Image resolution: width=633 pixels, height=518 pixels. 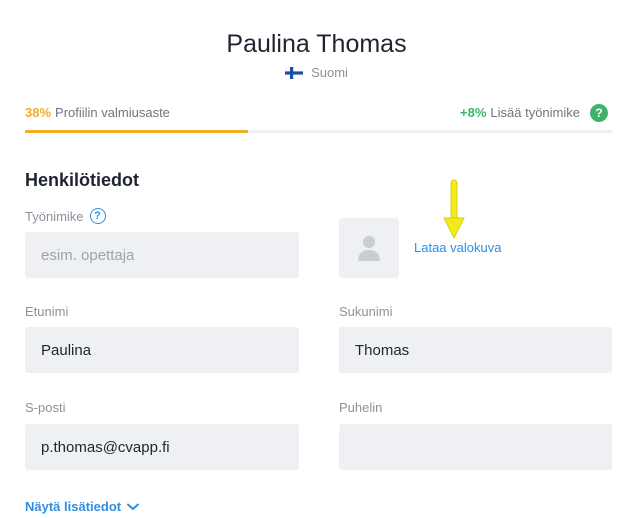 What do you see at coordinates (112, 112) in the screenshot?
I see `progress-label: Profiilin valmiusaste` at bounding box center [112, 112].